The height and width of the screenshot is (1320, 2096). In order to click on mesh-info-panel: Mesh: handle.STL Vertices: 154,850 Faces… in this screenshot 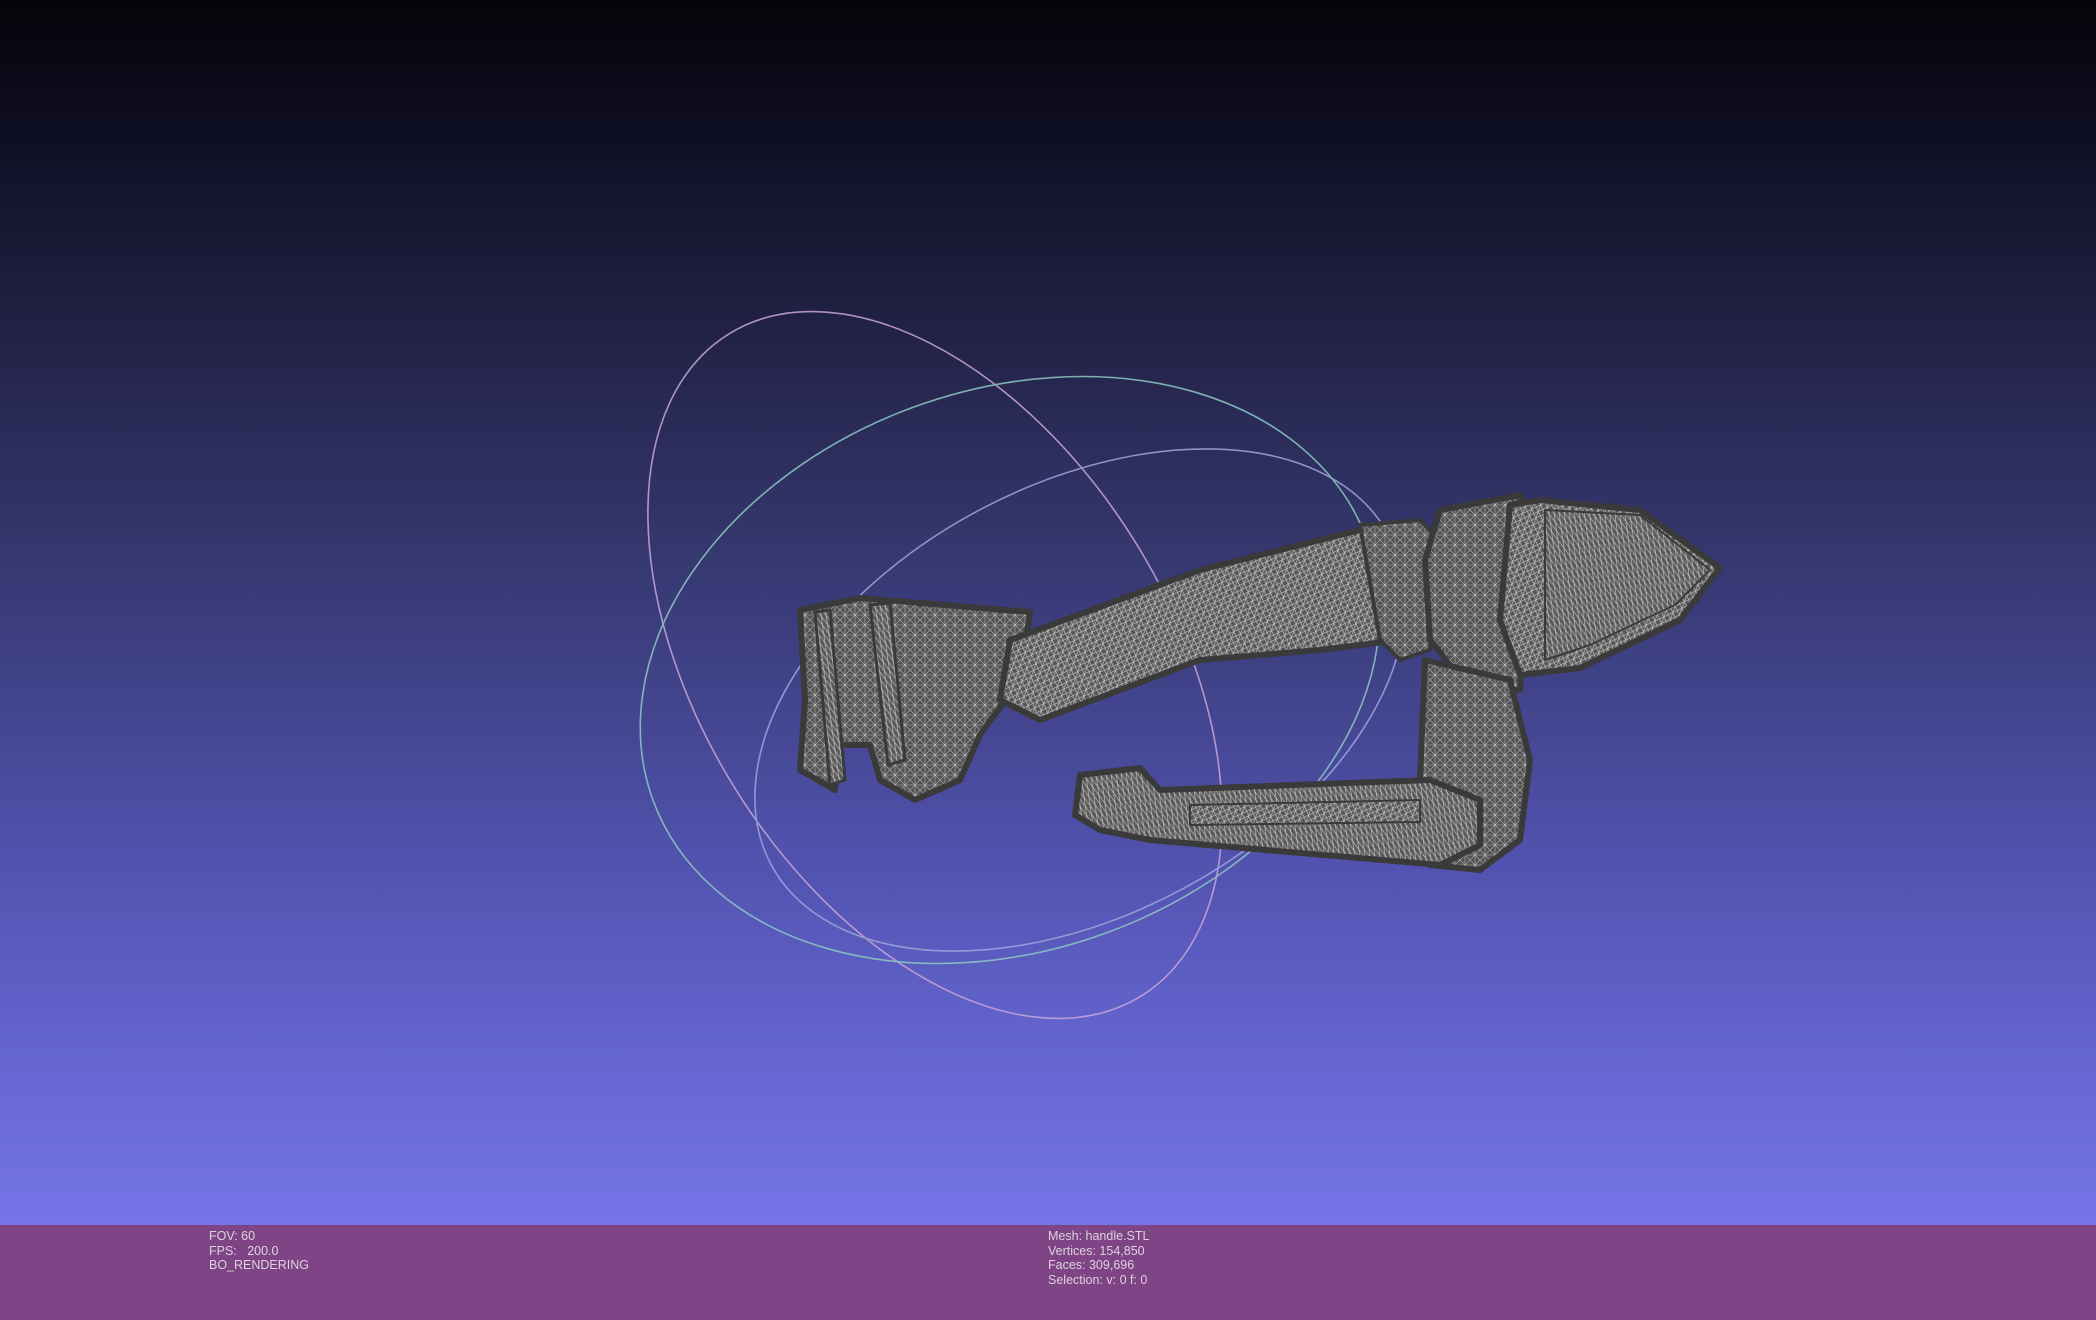, I will do `click(1098, 1258)`.